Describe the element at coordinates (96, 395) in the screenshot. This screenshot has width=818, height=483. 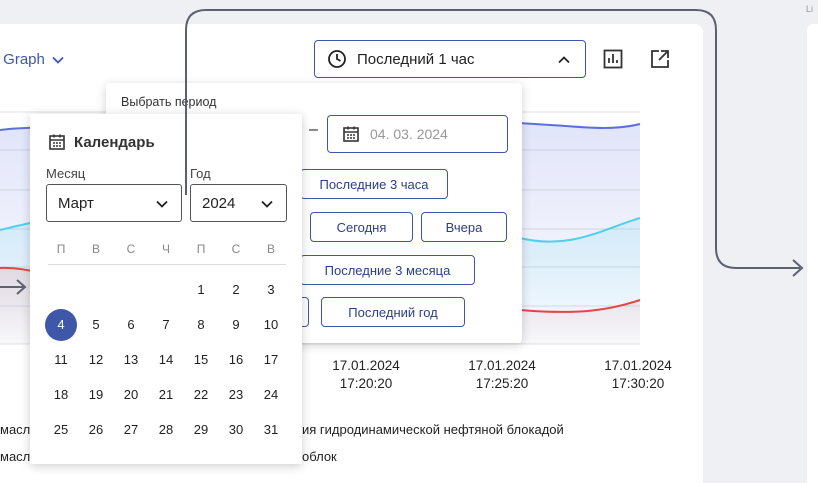
I see `calendar-day: 19` at that location.